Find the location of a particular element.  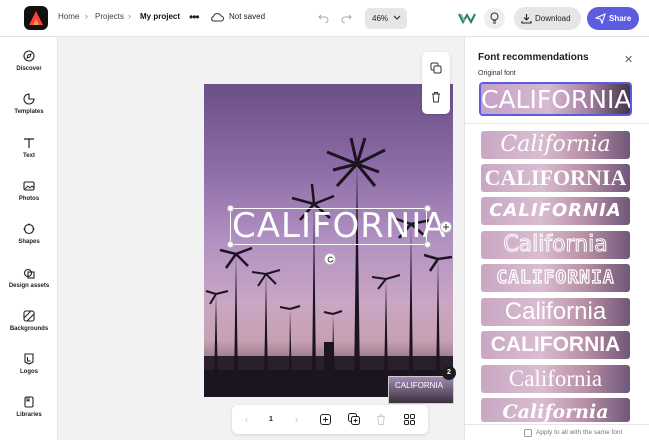

rail-item-label: Text is located at coordinates (29, 156).